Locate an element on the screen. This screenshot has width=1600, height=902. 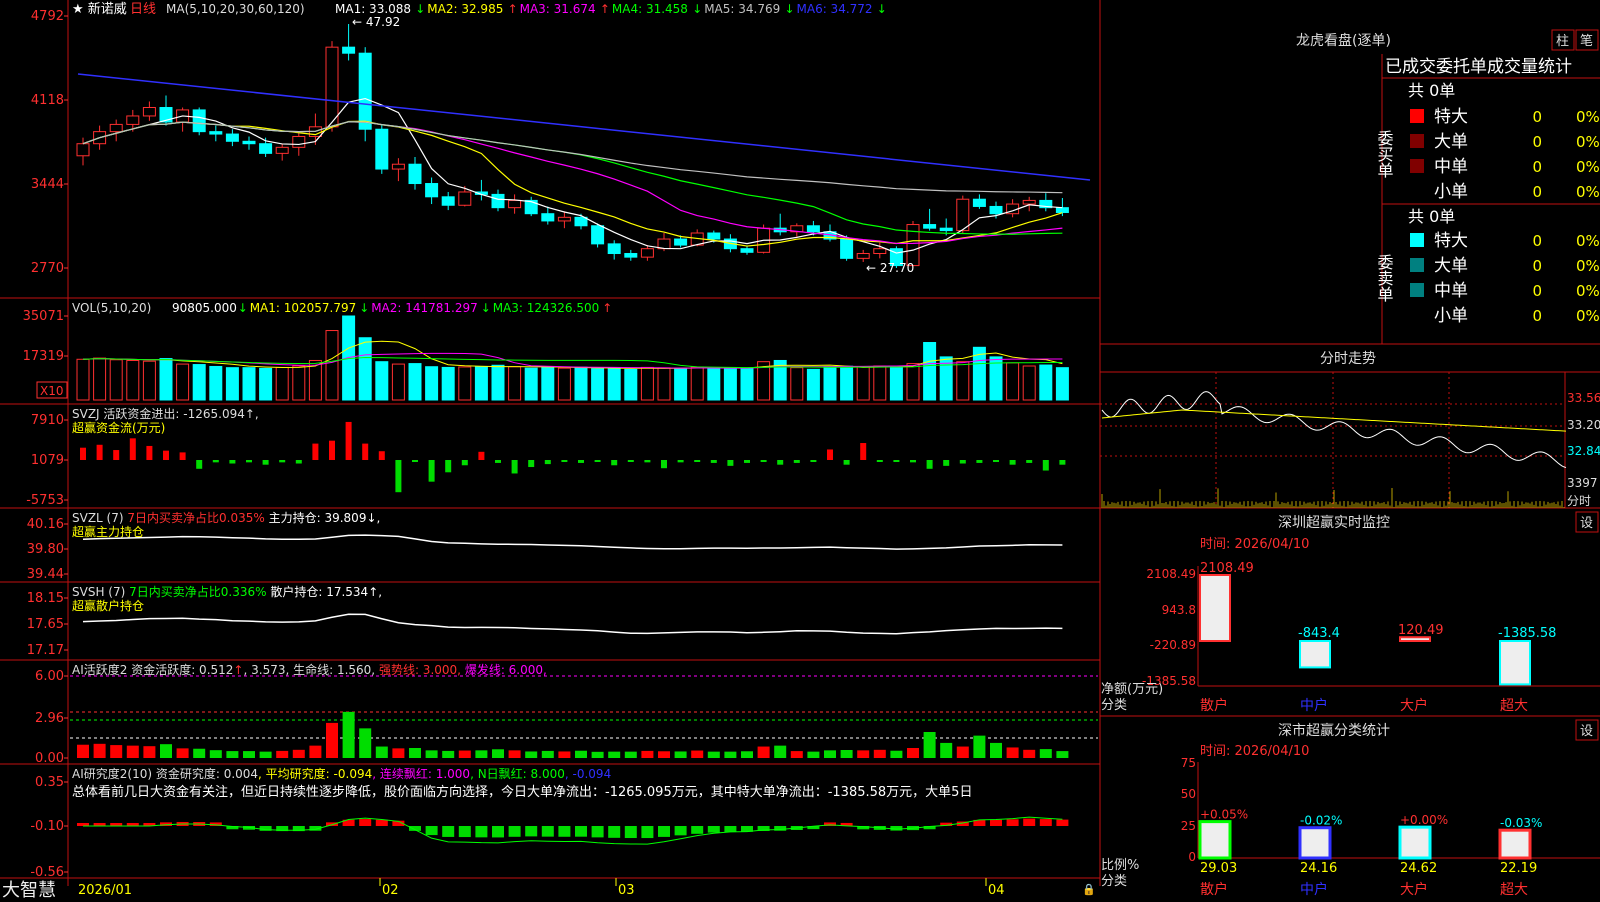
ma-arrow-2: ↑ is located at coordinates (513, 9).